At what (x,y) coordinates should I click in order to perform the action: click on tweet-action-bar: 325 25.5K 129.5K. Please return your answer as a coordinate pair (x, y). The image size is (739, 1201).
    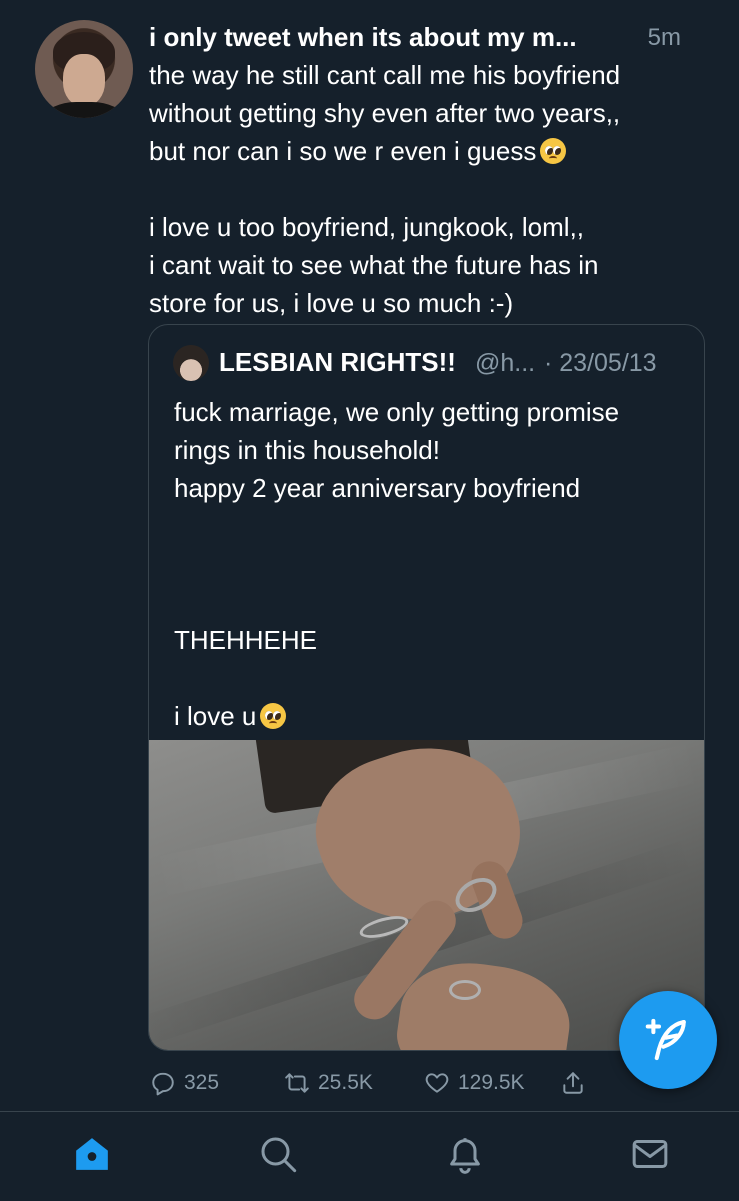
    Looking at the image, I should click on (430, 1083).